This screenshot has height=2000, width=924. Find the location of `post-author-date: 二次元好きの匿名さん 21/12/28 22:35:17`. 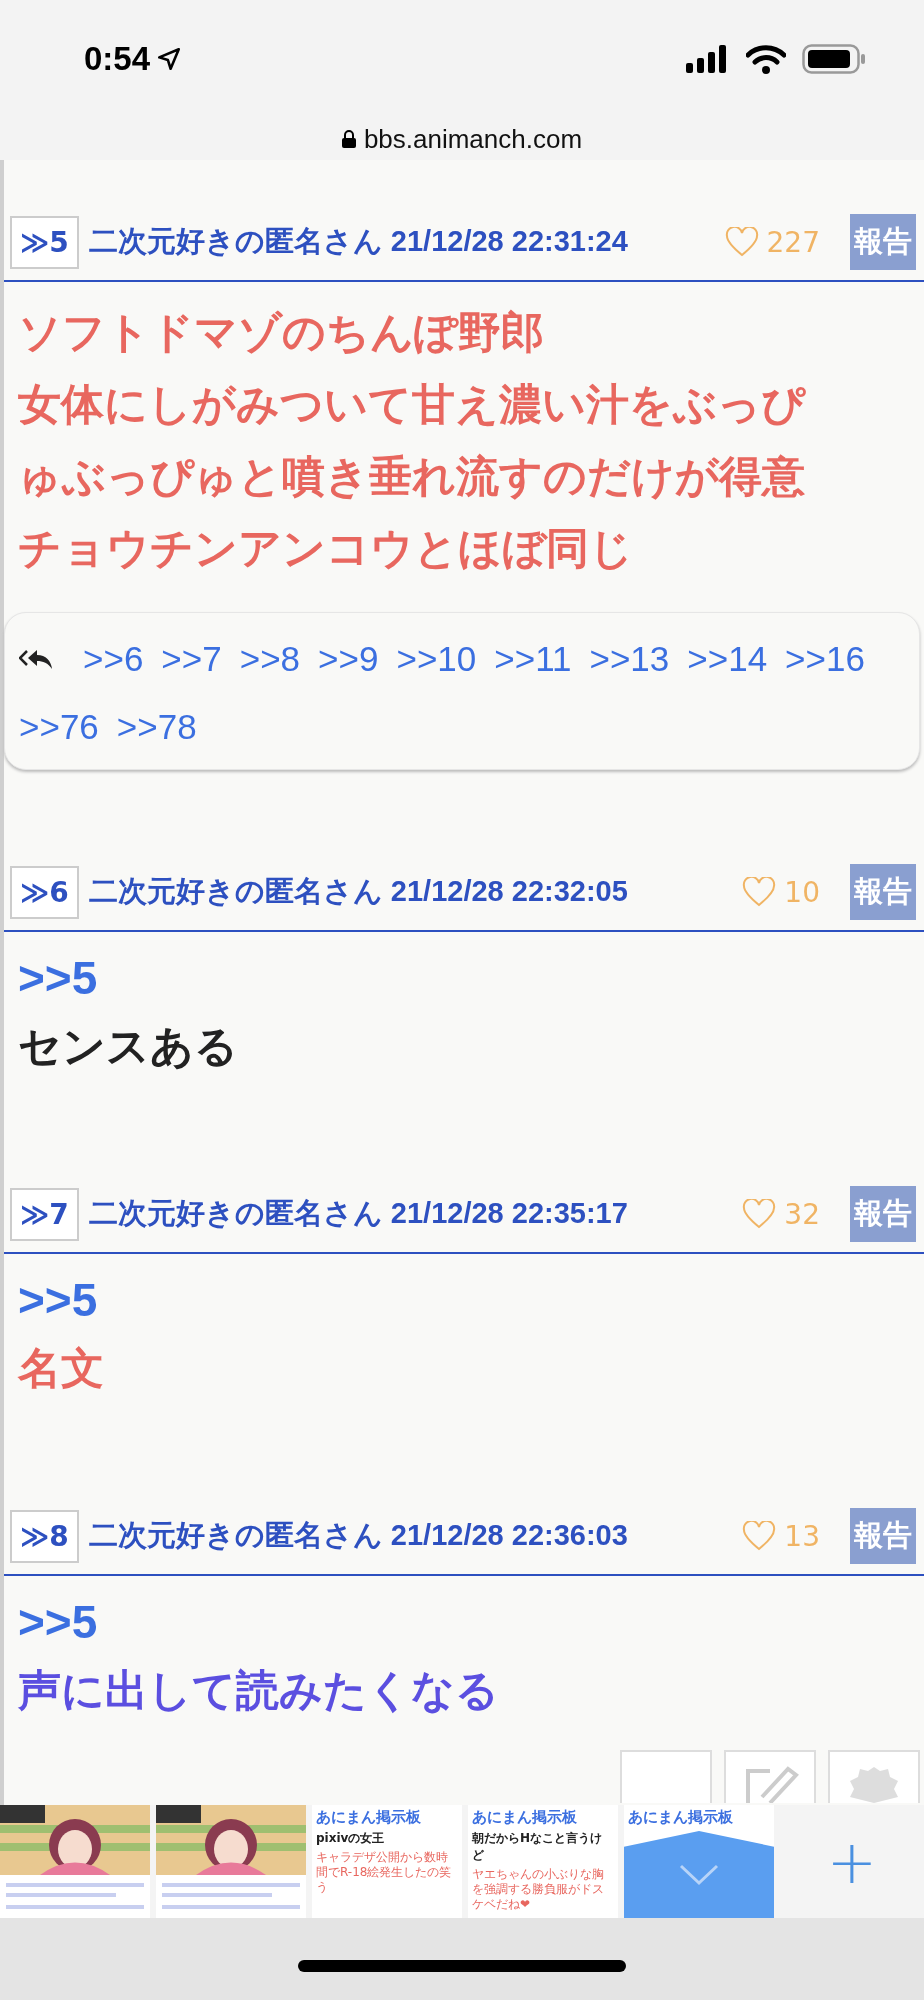

post-author-date: 二次元好きの匿名さん 21/12/28 22:35:17 is located at coordinates (358, 1213).